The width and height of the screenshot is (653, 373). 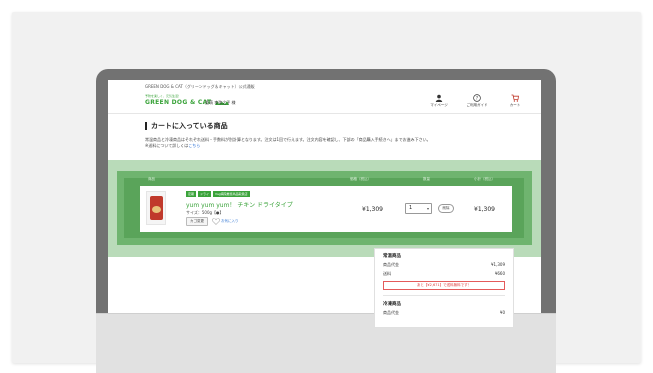 I want to click on heart-icon, so click(x=216, y=221).